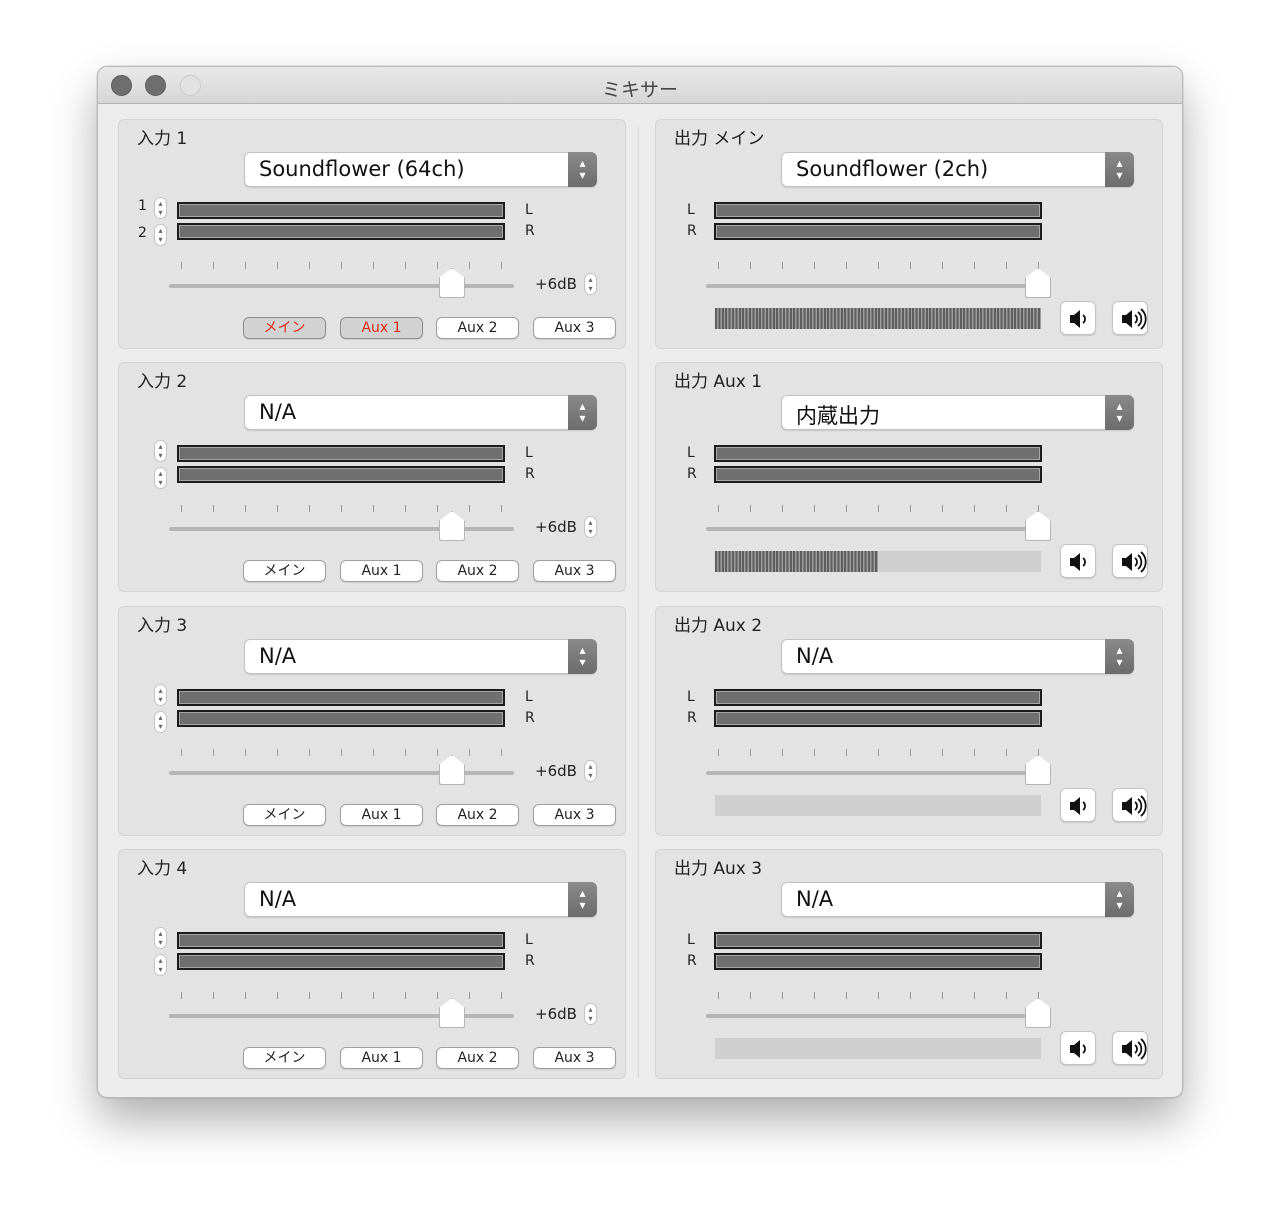  What do you see at coordinates (362, 169) in the screenshot?
I see `input-device-value: Soundflower (64ch)` at bounding box center [362, 169].